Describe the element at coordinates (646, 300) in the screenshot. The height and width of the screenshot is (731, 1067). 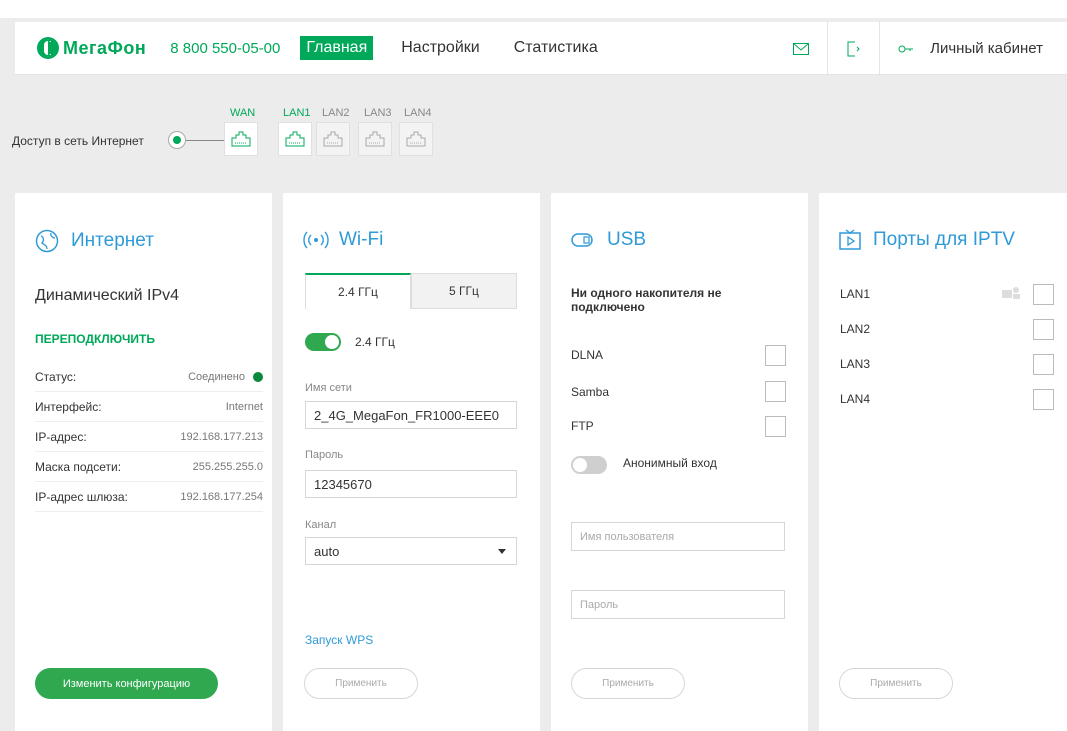
I see `usb-no-drive-message: Ни одного накопителя не подключено` at that location.